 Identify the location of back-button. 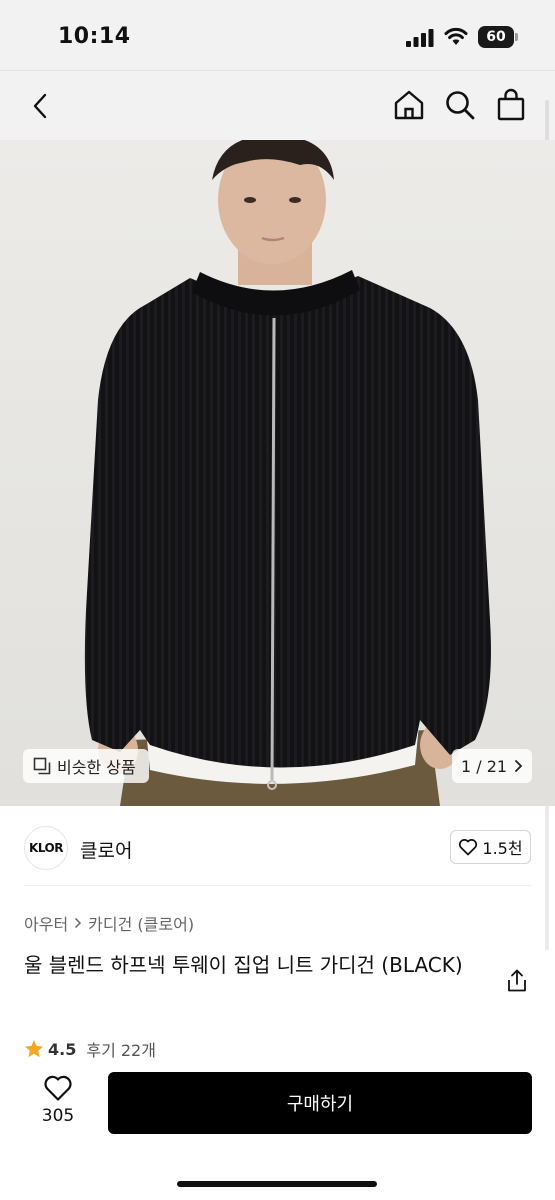
(41, 106).